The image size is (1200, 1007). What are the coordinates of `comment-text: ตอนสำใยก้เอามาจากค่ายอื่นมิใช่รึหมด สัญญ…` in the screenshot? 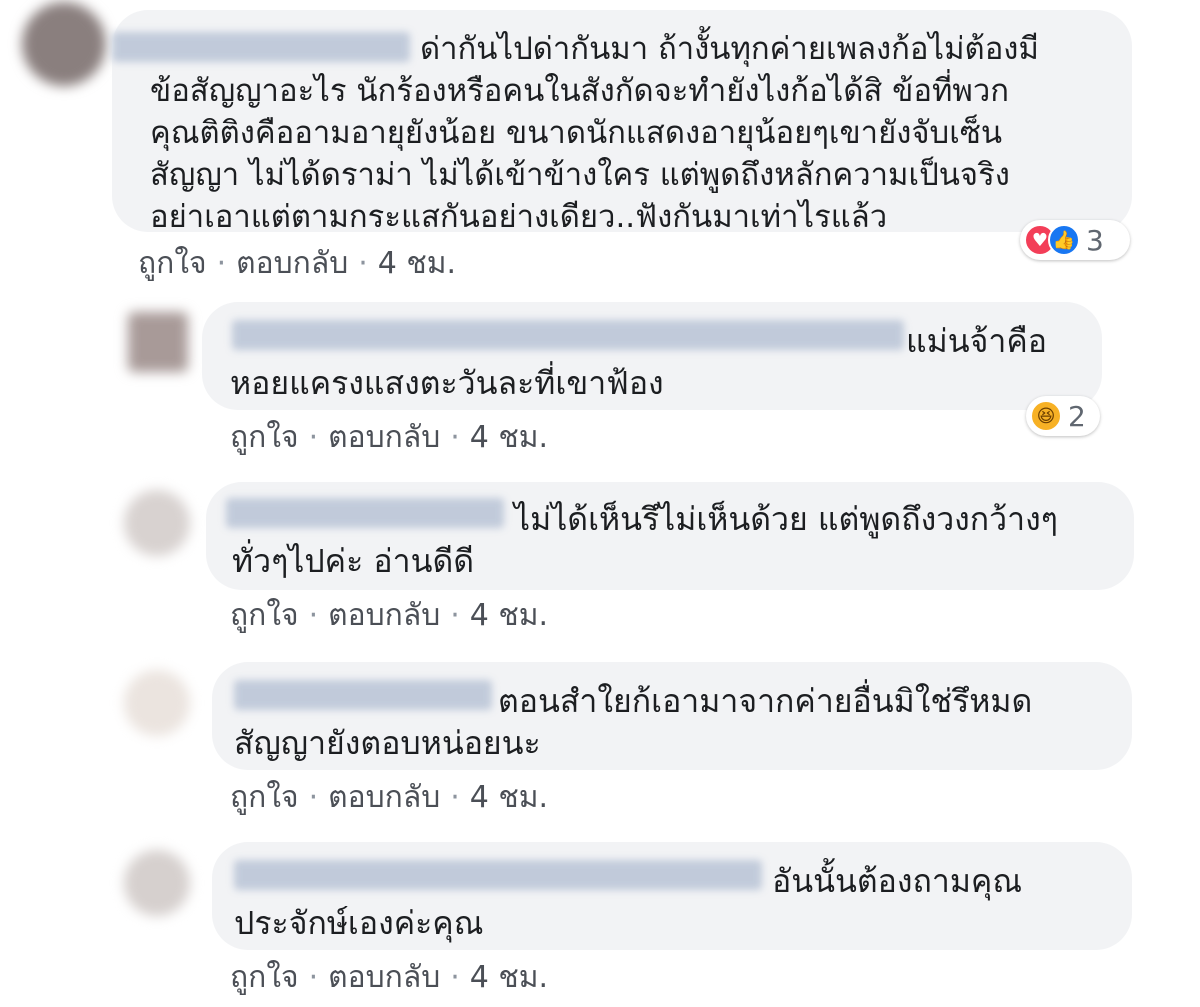 It's located at (633, 722).